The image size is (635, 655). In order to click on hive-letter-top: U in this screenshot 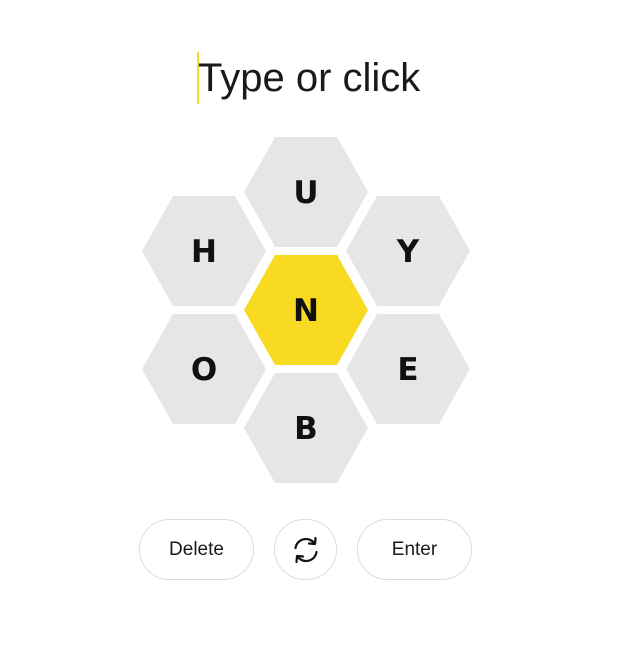, I will do `click(305, 193)`.